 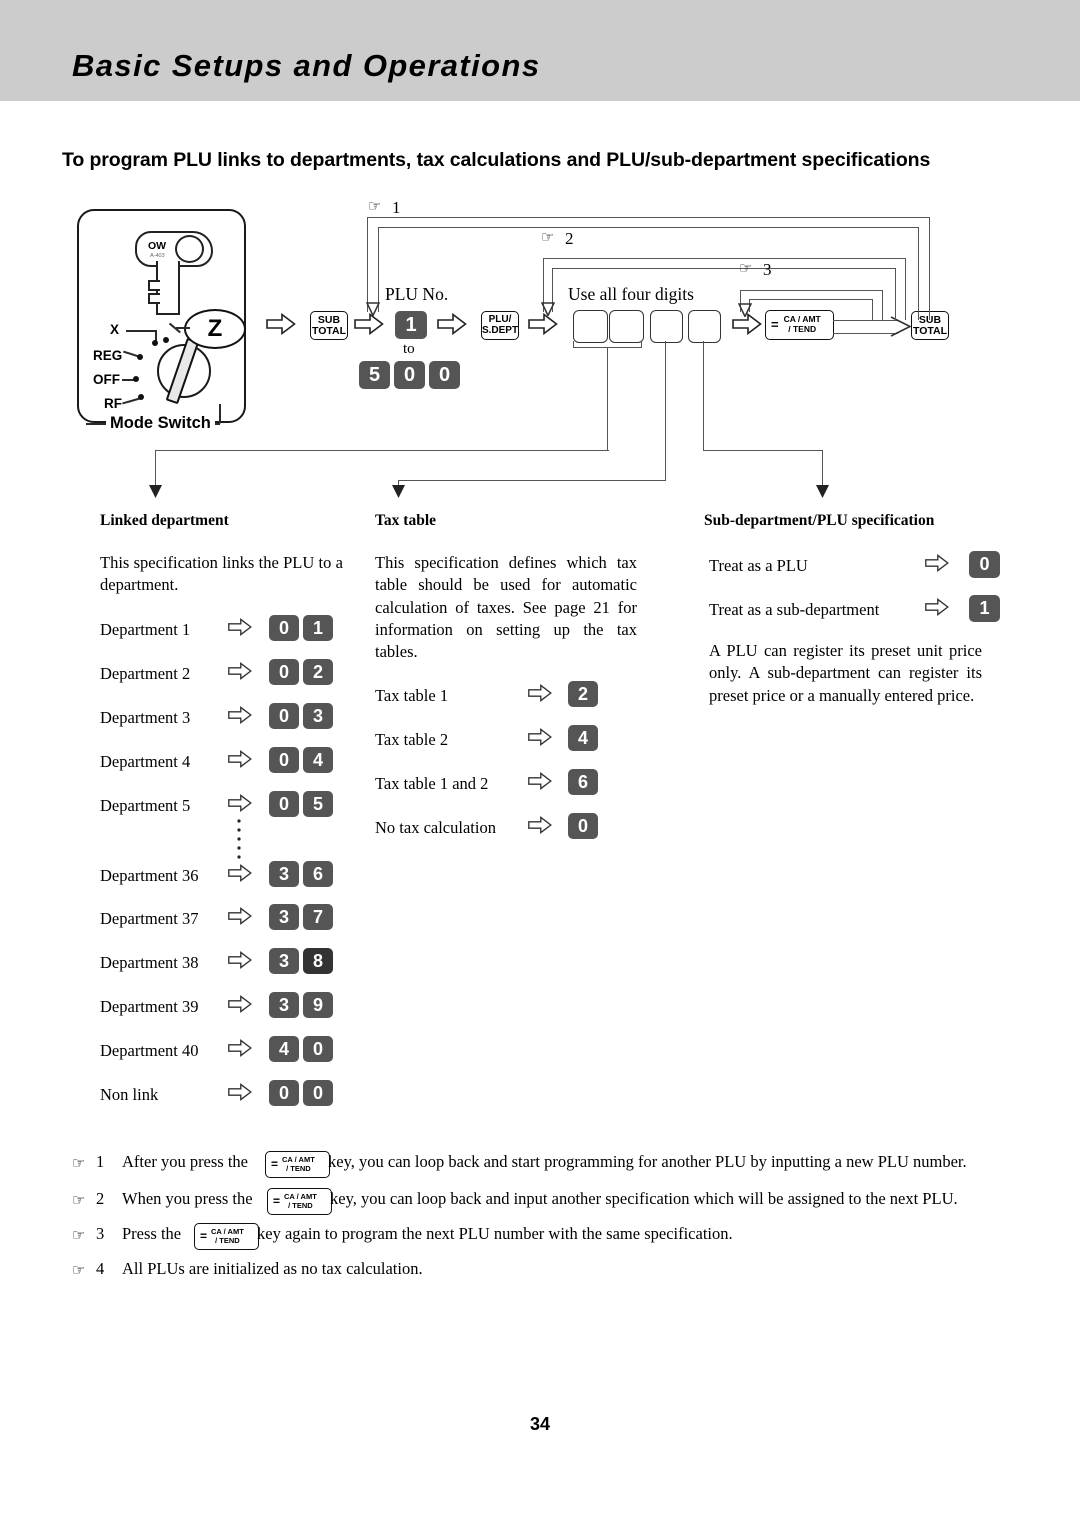 What do you see at coordinates (318, 874) in the screenshot?
I see `linked-dept-code-digit: 6` at bounding box center [318, 874].